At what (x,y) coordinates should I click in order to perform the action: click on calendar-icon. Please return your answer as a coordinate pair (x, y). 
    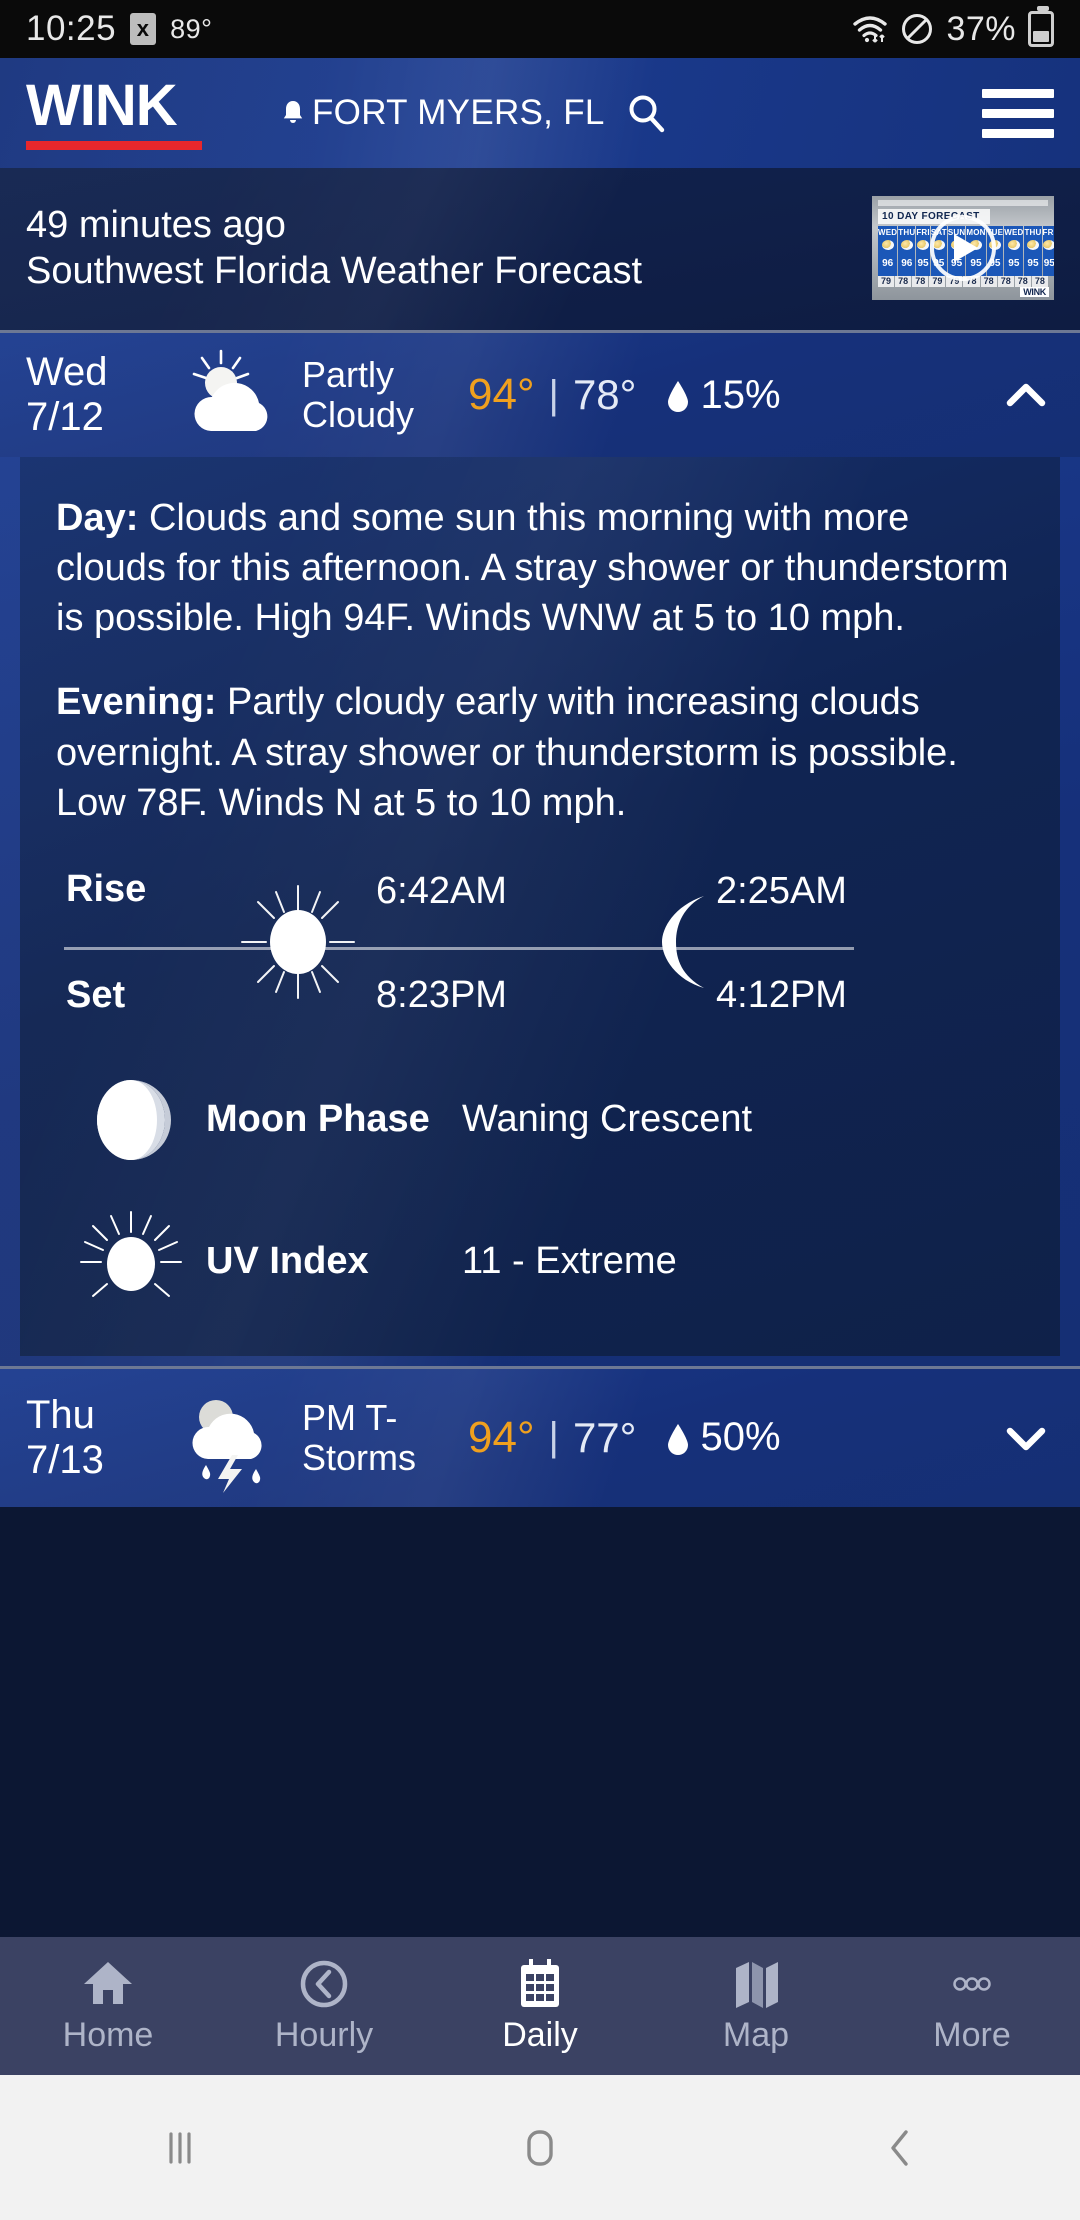
    Looking at the image, I should click on (540, 1984).